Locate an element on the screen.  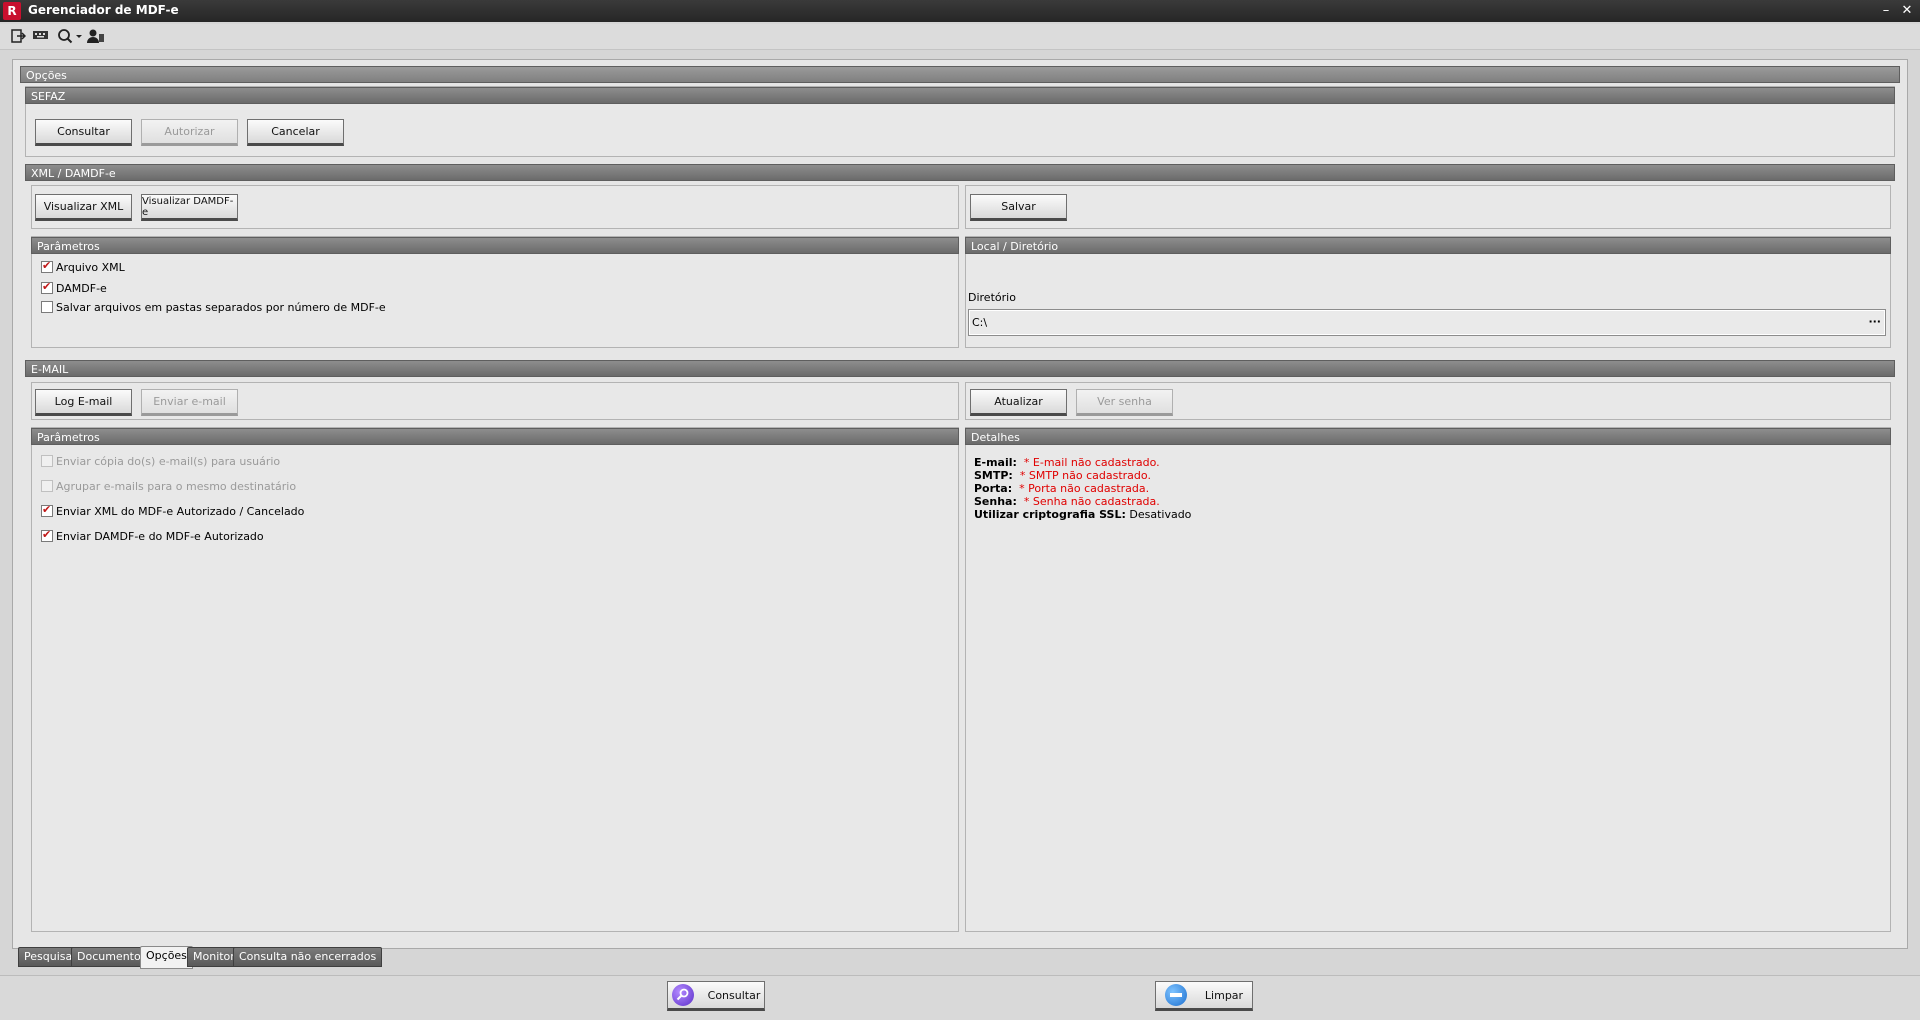
damdfe-checkbox-row: DAMDF-e is located at coordinates (74, 287).